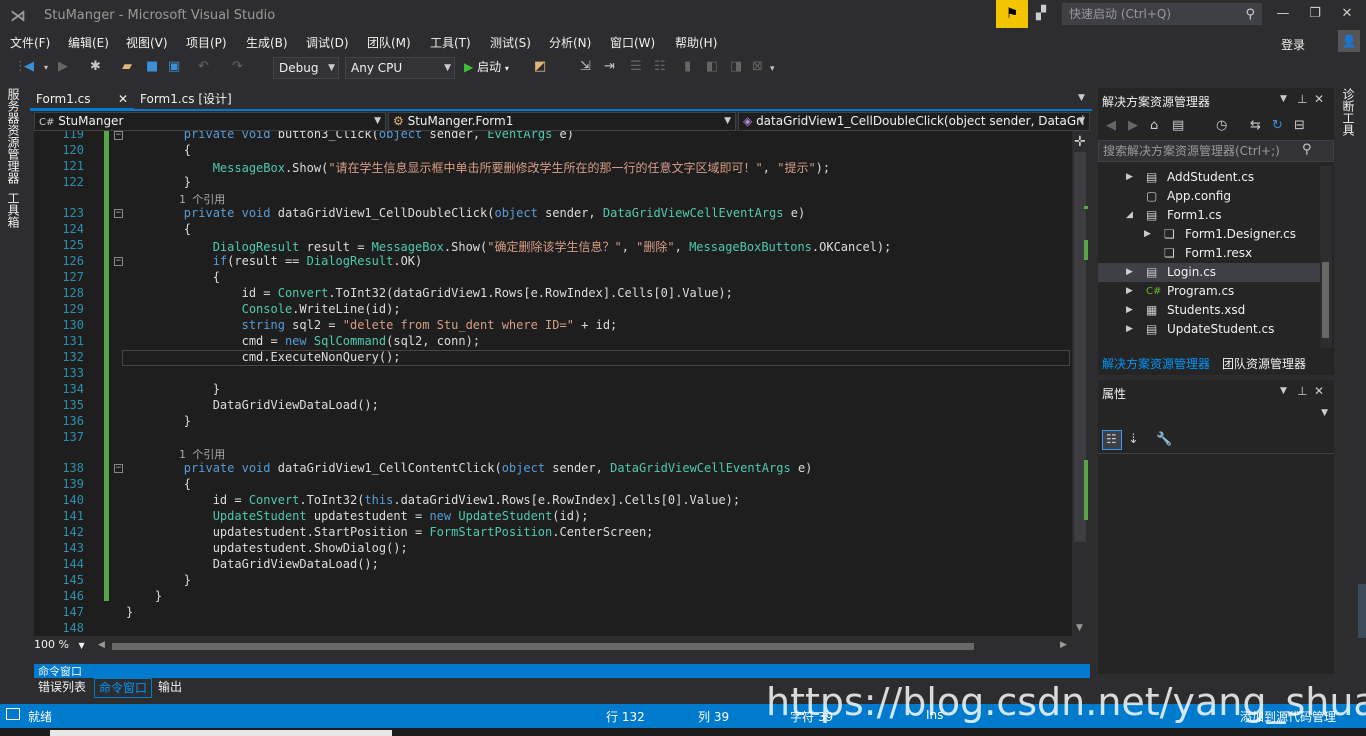  What do you see at coordinates (152, 66) in the screenshot?
I see `save-icon: ■` at bounding box center [152, 66].